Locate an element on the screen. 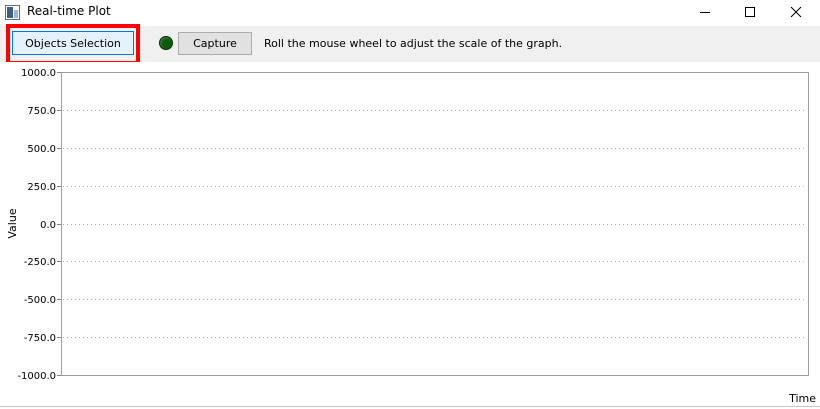 The width and height of the screenshot is (820, 409). y-axis-label: Value is located at coordinates (12, 223).